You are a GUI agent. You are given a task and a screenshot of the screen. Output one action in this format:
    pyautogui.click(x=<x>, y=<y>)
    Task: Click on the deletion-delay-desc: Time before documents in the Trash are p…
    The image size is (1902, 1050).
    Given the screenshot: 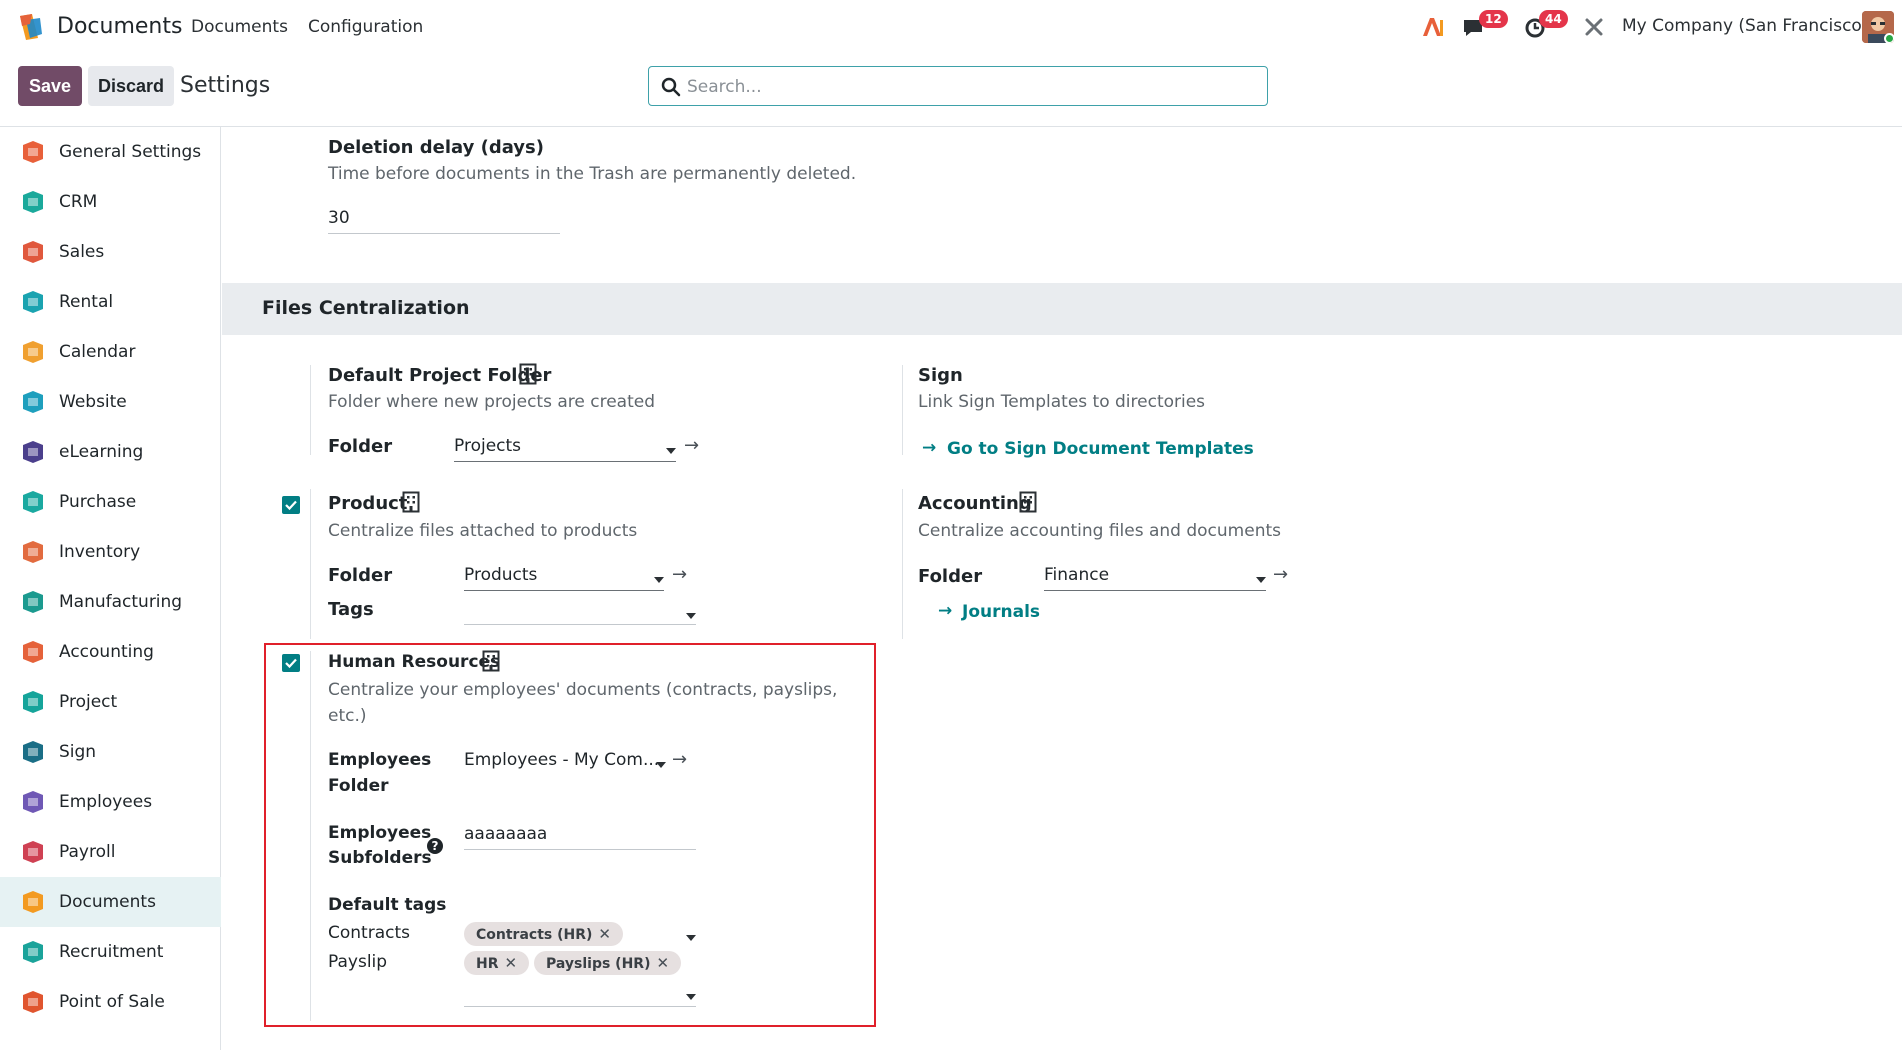 What is the action you would take?
    pyautogui.click(x=592, y=174)
    